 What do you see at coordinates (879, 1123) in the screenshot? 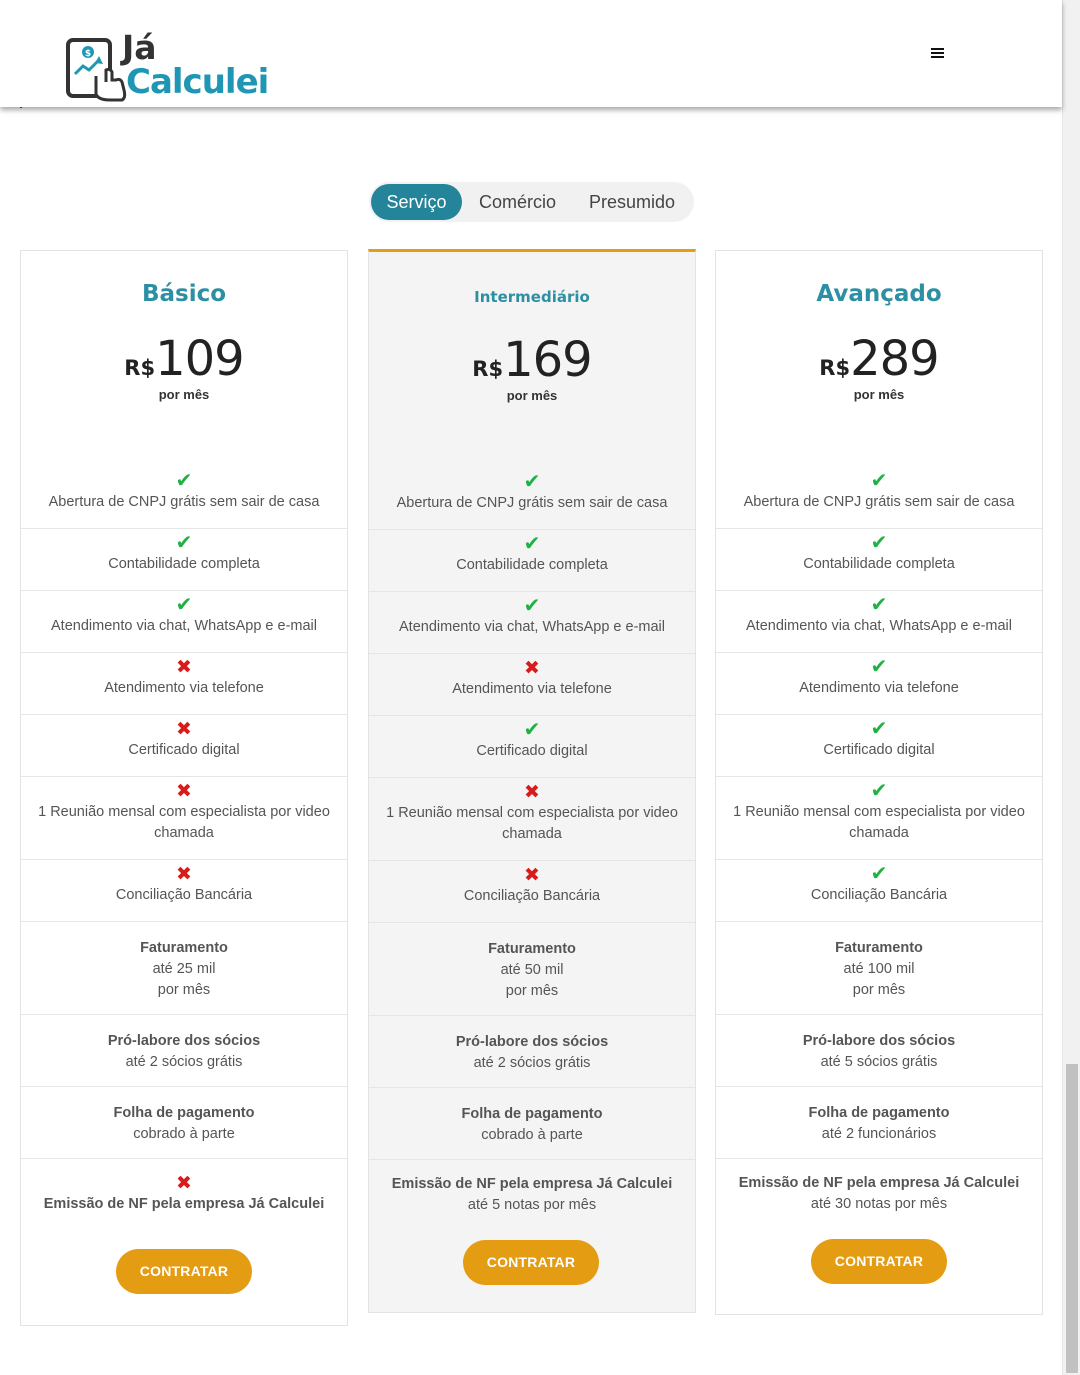
I see `folha-info: Folha de pagamento até 2 funcionários` at bounding box center [879, 1123].